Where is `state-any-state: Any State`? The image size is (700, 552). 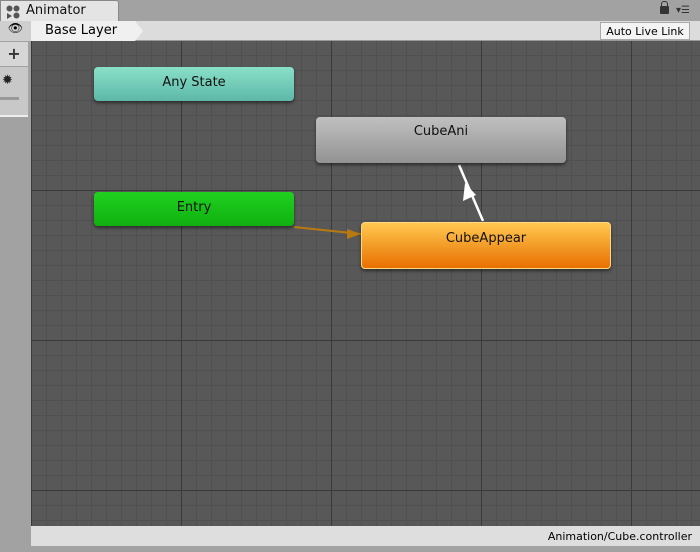
state-any-state: Any State is located at coordinates (194, 84).